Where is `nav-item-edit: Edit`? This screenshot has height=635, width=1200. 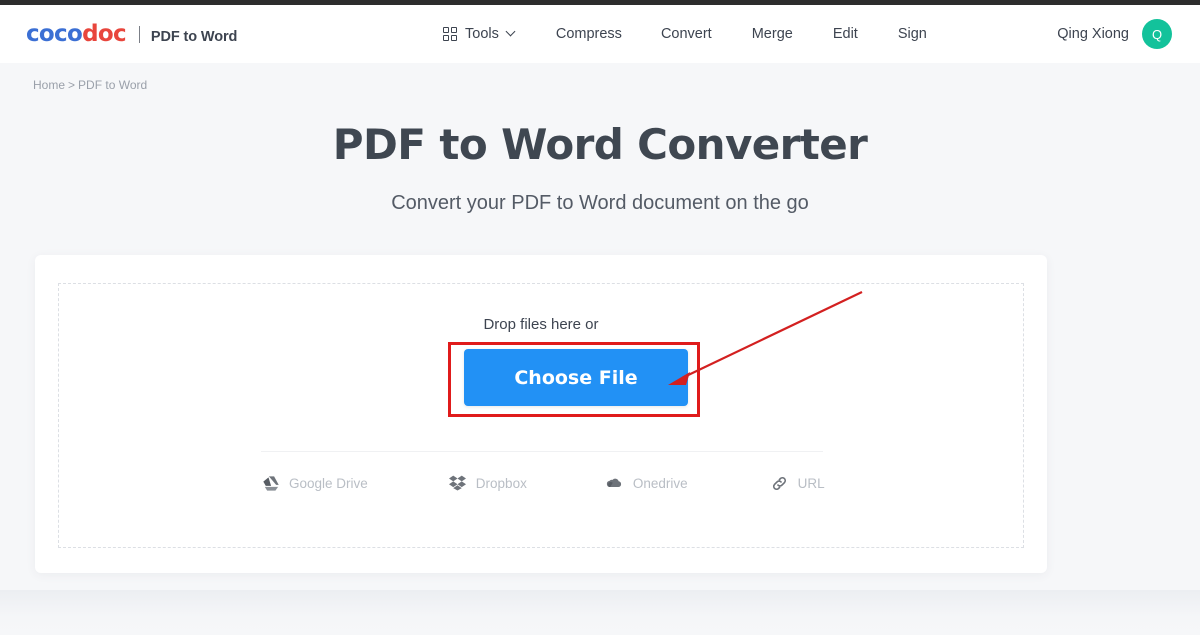
nav-item-edit: Edit is located at coordinates (845, 34).